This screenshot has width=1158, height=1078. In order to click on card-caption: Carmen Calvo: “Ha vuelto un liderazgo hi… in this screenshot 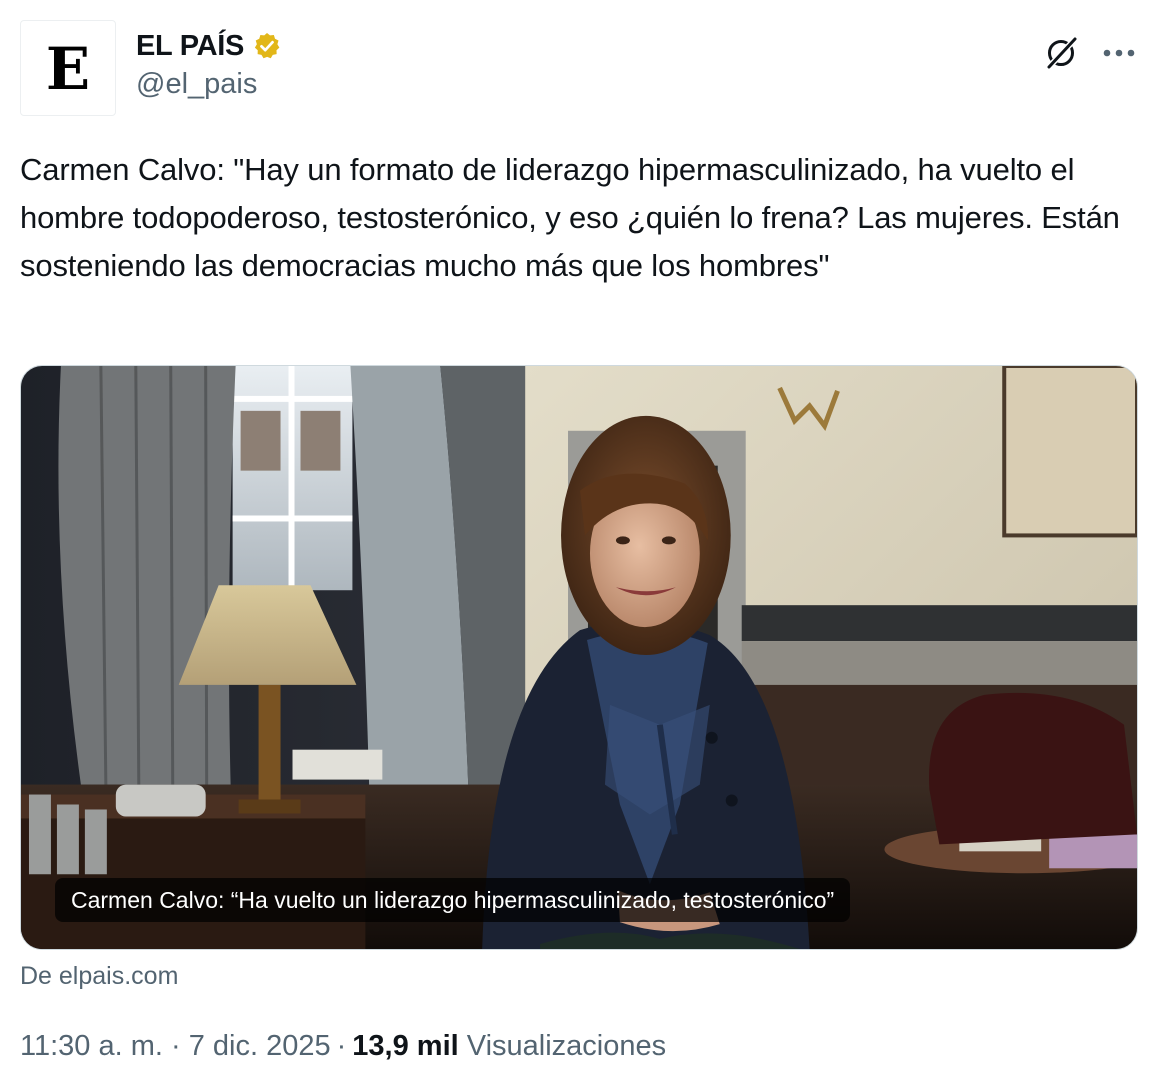, I will do `click(453, 900)`.